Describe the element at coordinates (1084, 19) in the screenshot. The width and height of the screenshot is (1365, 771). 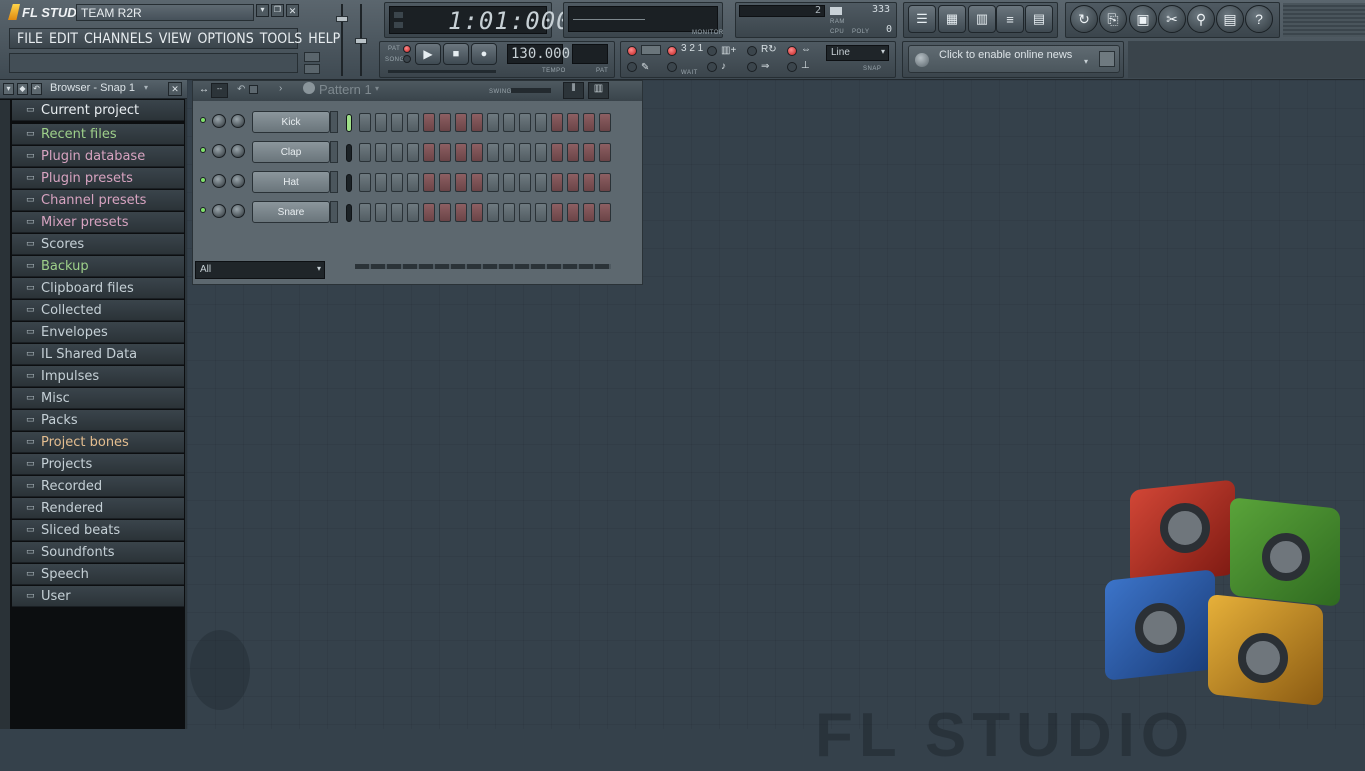
I see `undo-icon: ↻` at that location.